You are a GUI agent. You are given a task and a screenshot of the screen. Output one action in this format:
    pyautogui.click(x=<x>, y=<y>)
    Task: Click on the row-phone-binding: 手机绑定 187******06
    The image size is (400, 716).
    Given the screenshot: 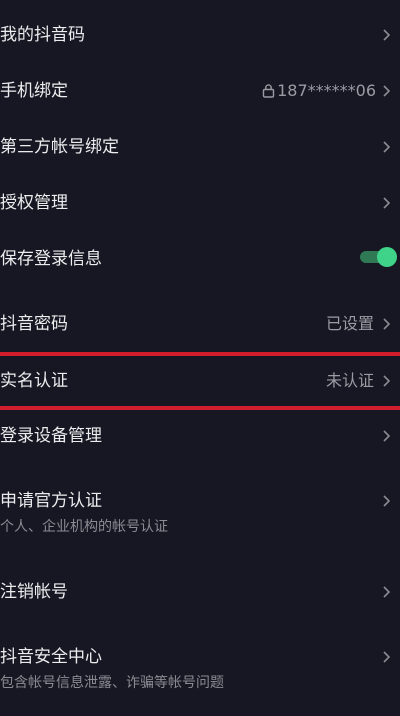 What is the action you would take?
    pyautogui.click(x=200, y=91)
    